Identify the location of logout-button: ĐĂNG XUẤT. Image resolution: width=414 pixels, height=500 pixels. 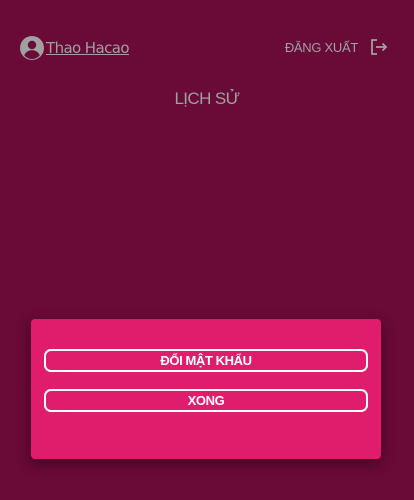
(336, 47).